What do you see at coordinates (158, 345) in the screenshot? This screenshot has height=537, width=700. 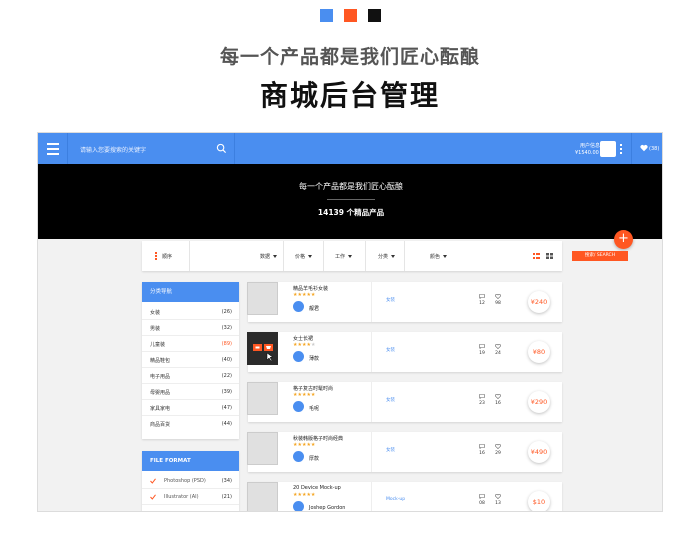 I see `sidebar-item-label: 儿童装` at bounding box center [158, 345].